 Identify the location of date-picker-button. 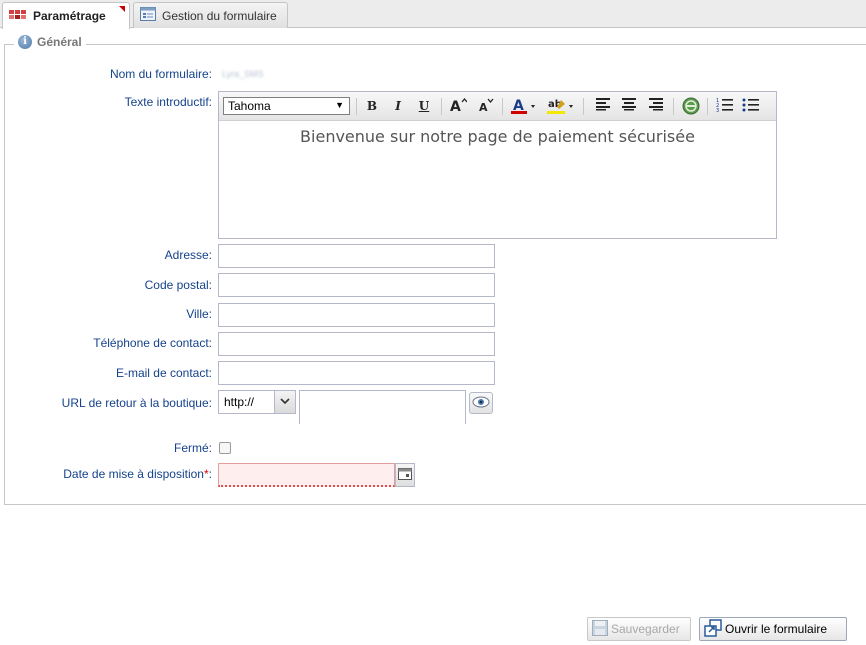
(405, 475).